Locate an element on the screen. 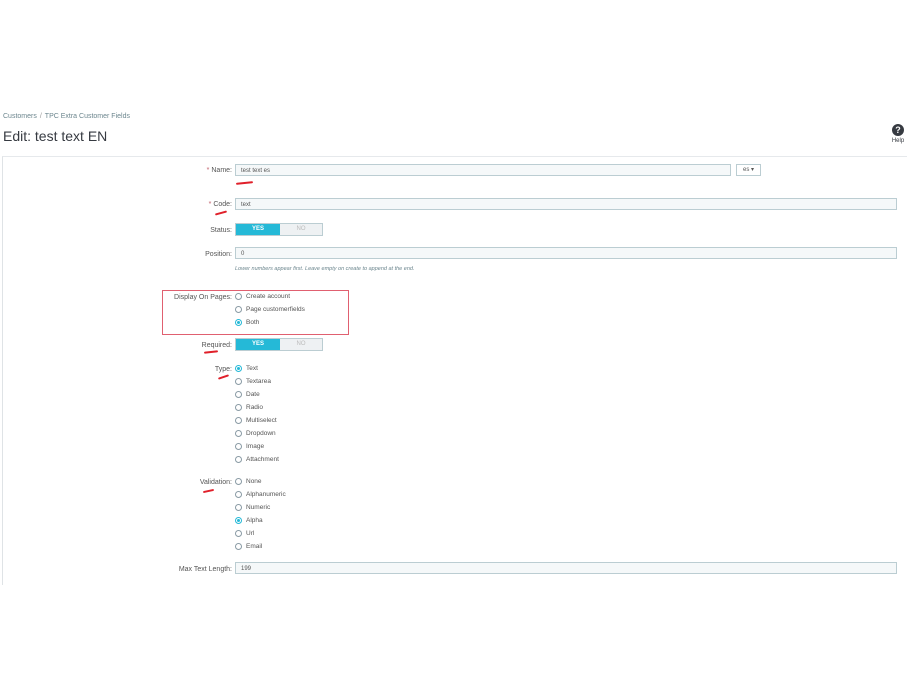 This screenshot has width=907, height=693. position-label: Position: is located at coordinates (218, 254).